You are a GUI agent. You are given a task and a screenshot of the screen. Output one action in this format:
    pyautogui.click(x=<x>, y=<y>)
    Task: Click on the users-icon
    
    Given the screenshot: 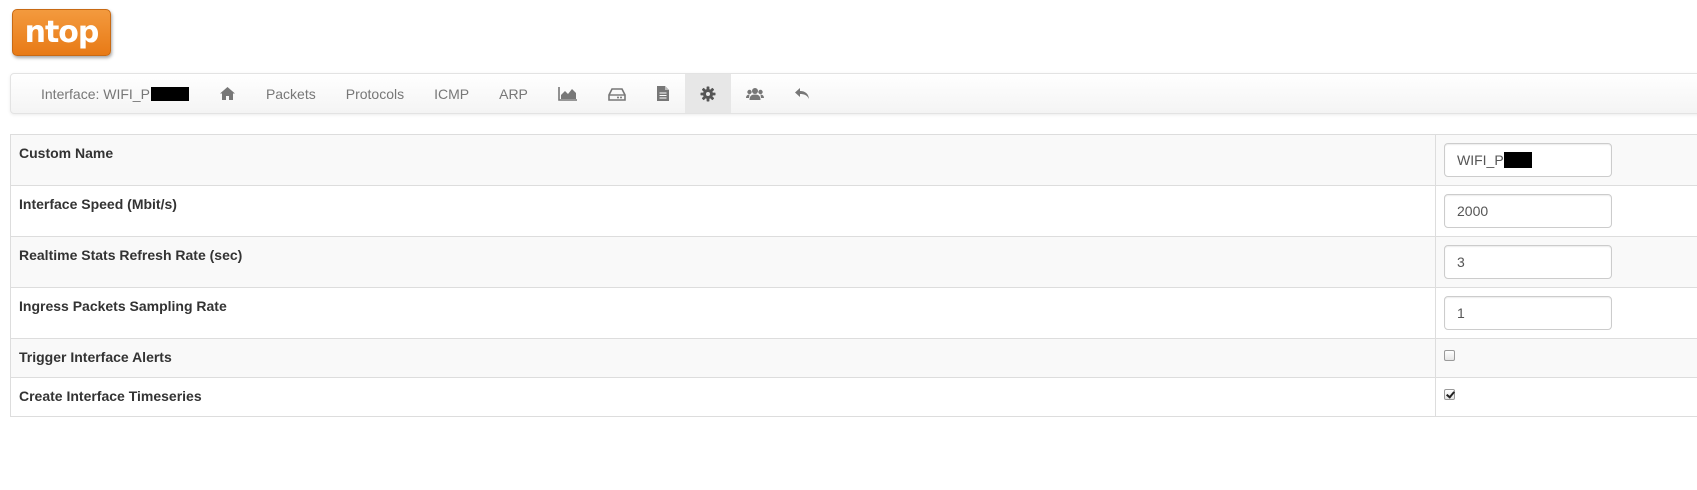 What is the action you would take?
    pyautogui.click(x=754, y=94)
    